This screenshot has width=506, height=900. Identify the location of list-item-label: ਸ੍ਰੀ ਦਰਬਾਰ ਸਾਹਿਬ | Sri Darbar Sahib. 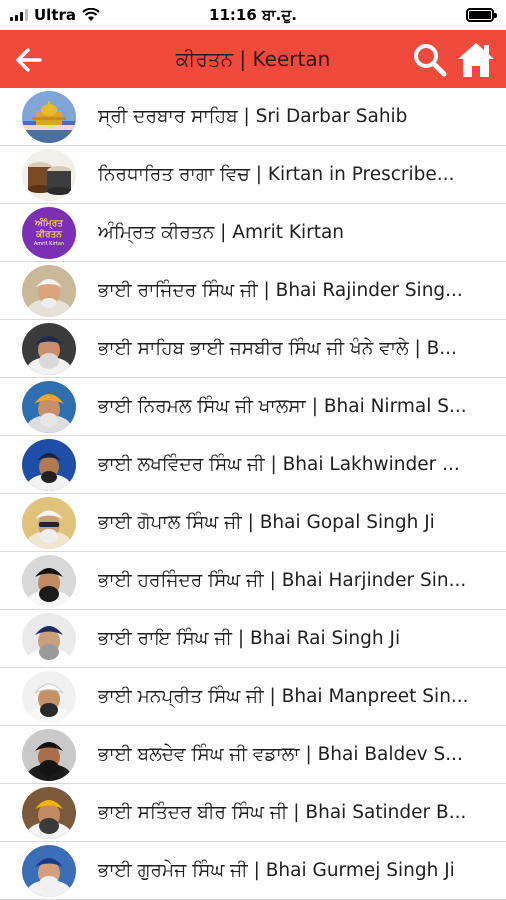
(253, 116).